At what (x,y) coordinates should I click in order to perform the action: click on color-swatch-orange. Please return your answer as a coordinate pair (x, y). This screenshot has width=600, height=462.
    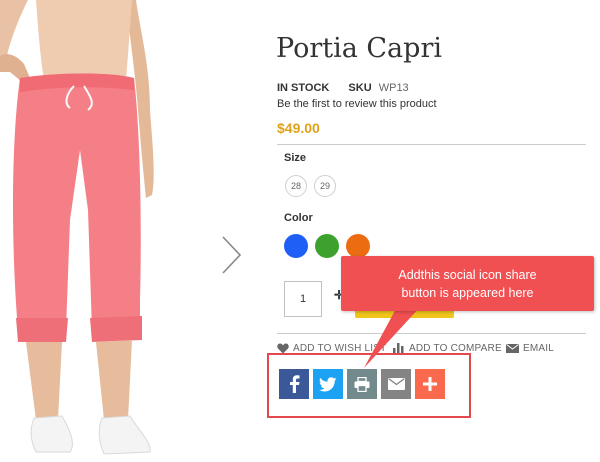
    Looking at the image, I should click on (358, 246).